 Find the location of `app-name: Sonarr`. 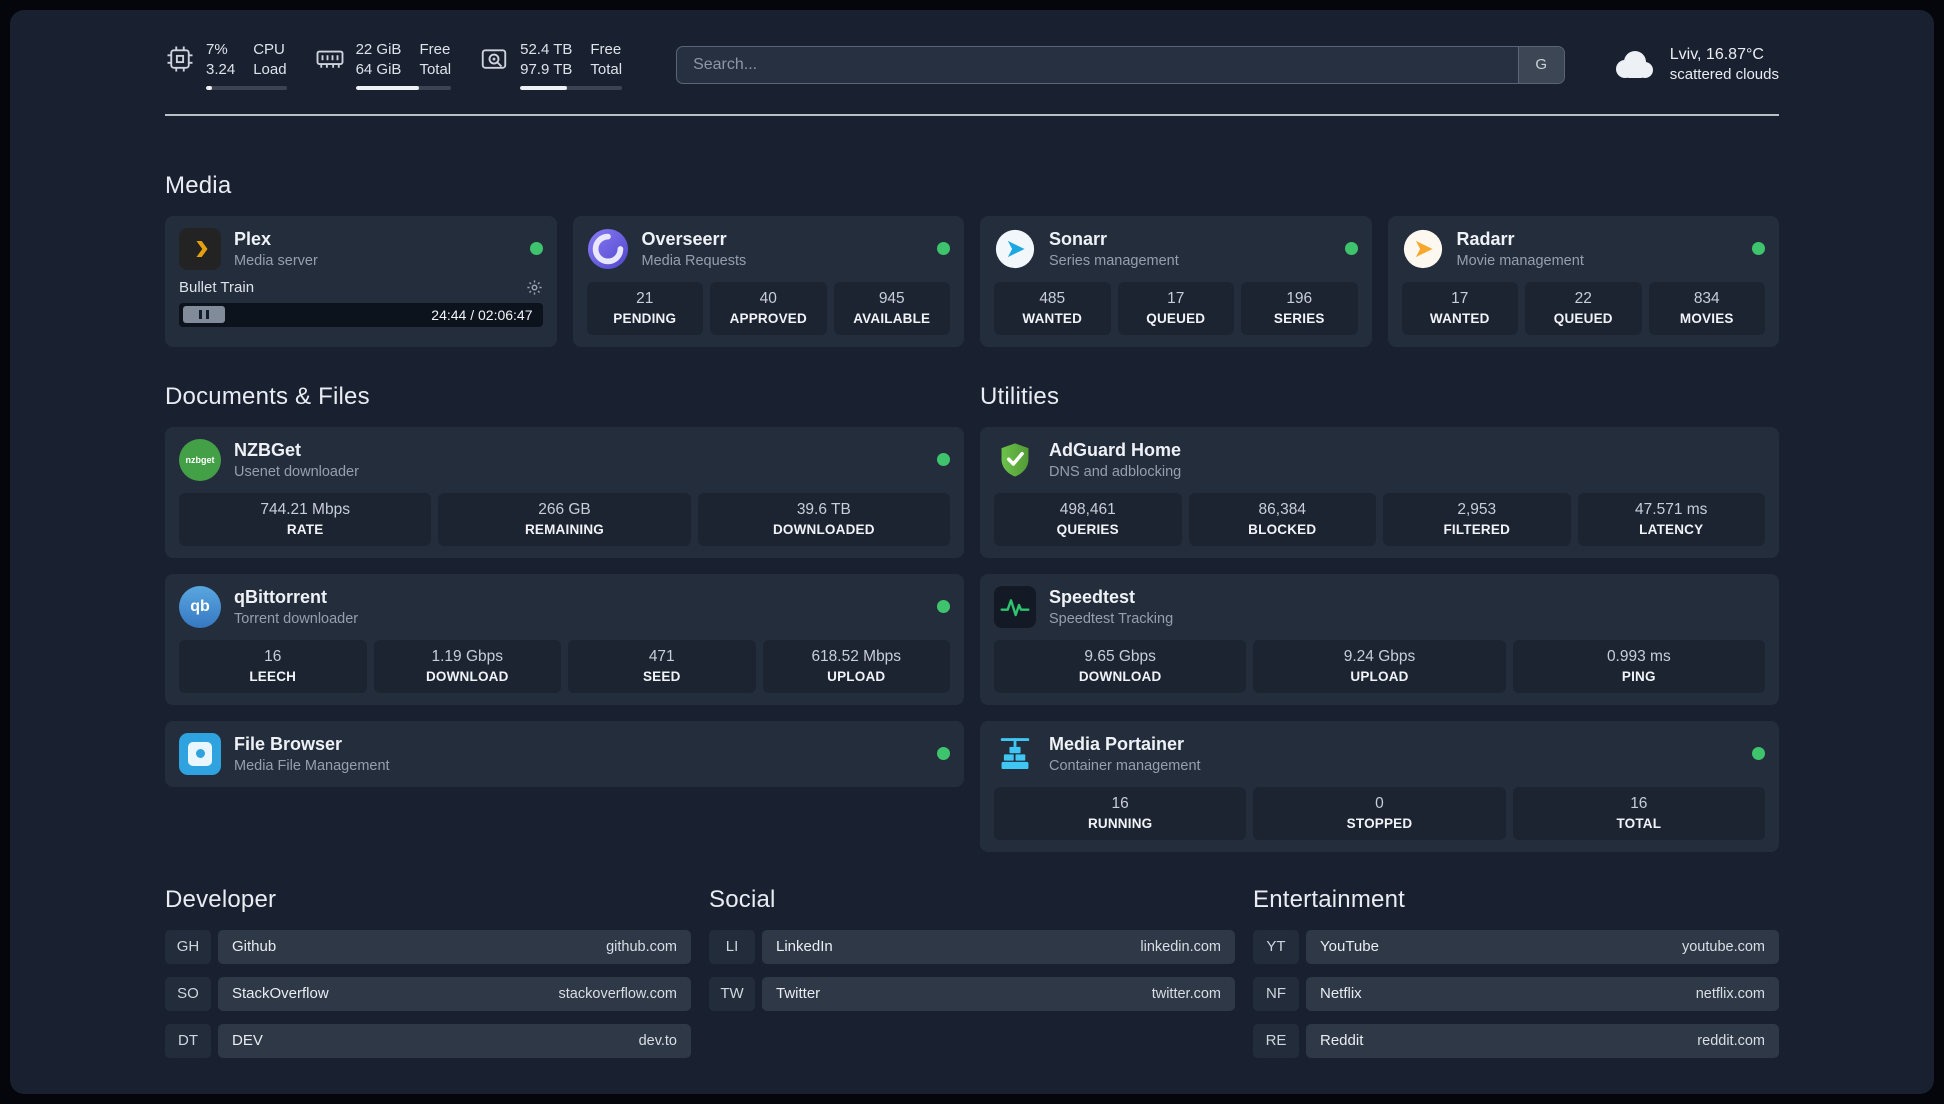

app-name: Sonarr is located at coordinates (1078, 238).